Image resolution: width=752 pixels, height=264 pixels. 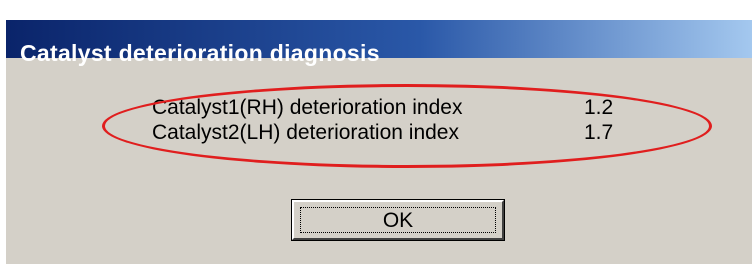 I want to click on window-title: Catalyst deterioration diagnosis, so click(x=200, y=53).